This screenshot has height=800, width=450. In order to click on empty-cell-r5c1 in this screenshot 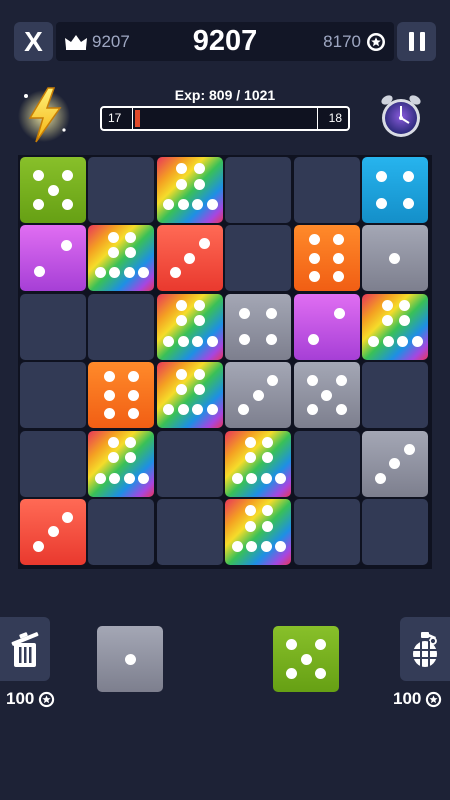, I will do `click(53, 463)`.